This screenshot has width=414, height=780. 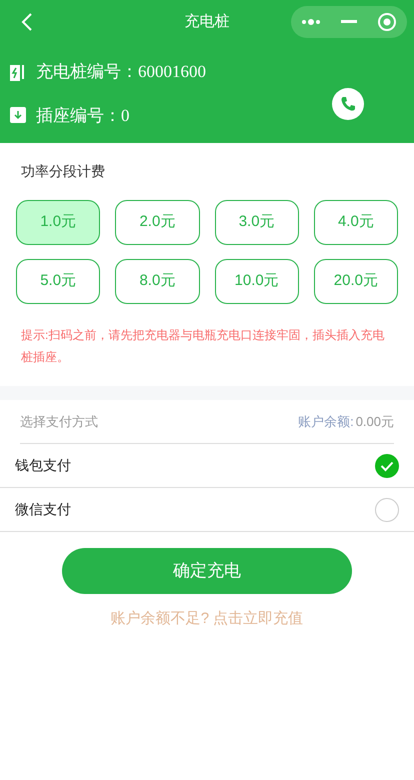 What do you see at coordinates (207, 22) in the screenshot?
I see `page-title: 充电桩` at bounding box center [207, 22].